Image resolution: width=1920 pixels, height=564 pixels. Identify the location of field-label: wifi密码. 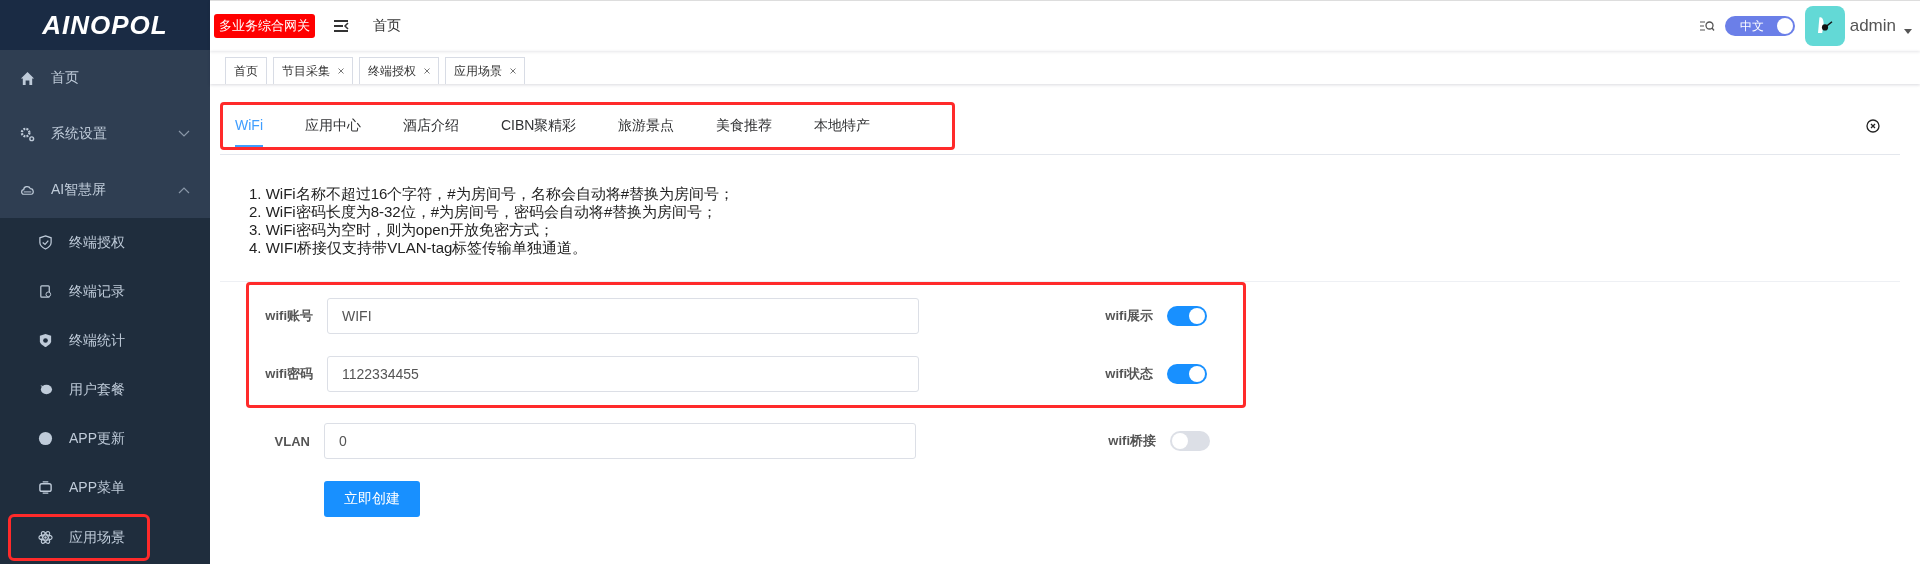
(289, 374).